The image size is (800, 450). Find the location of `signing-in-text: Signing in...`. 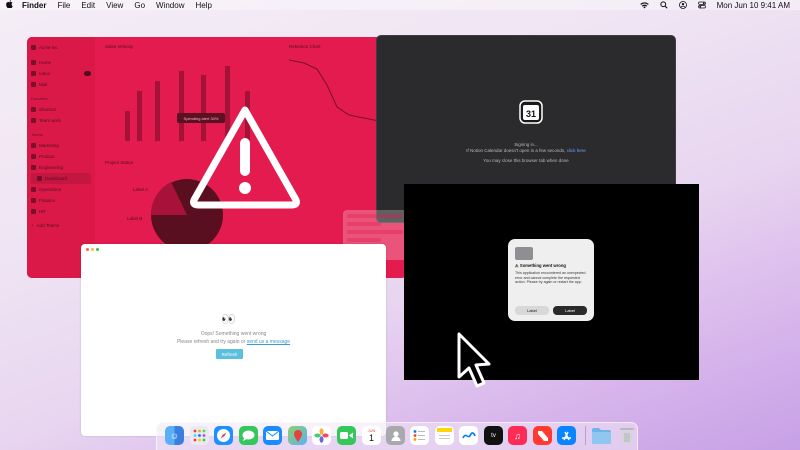

signing-in-text: Signing in... is located at coordinates (526, 144).